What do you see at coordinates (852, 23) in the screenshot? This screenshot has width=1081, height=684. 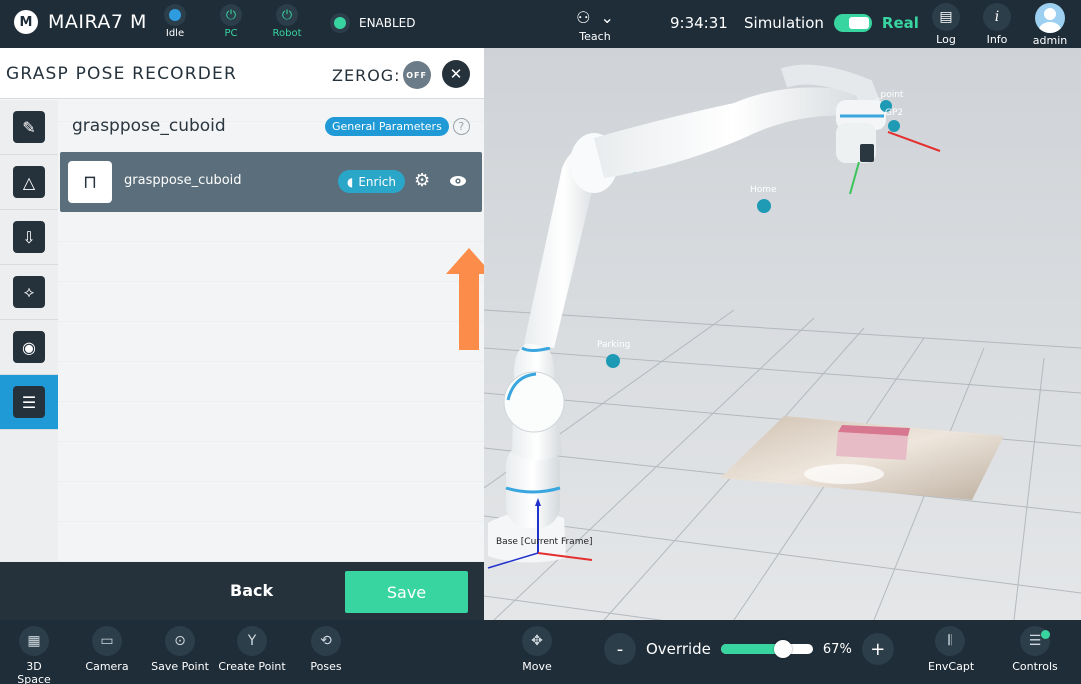 I see `simulation-toggle` at bounding box center [852, 23].